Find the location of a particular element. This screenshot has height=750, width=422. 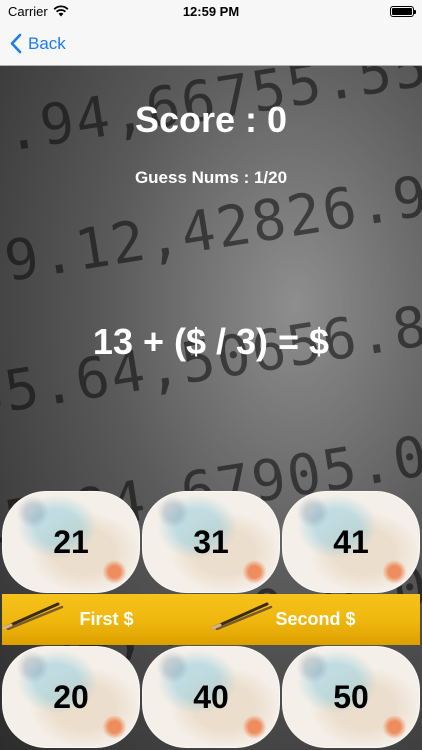

back-button: Back is located at coordinates (38, 43).